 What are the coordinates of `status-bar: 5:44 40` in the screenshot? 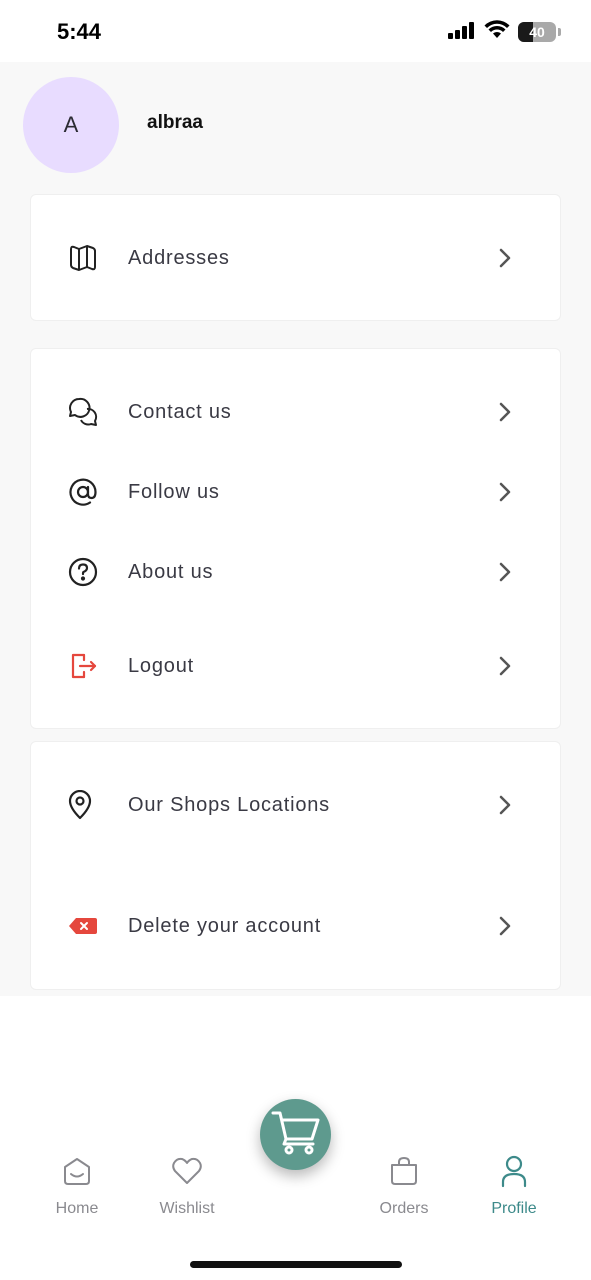 It's located at (295, 31).